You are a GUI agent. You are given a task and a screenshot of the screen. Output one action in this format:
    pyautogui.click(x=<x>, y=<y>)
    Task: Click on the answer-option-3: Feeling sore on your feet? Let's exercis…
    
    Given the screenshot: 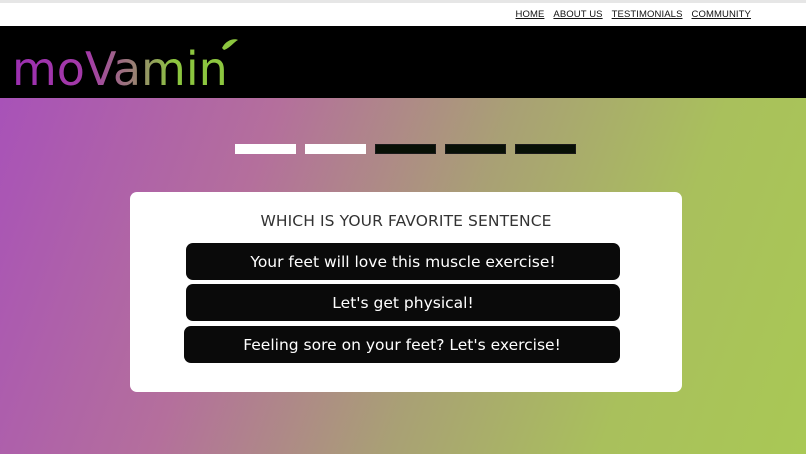 What is the action you would take?
    pyautogui.click(x=402, y=344)
    